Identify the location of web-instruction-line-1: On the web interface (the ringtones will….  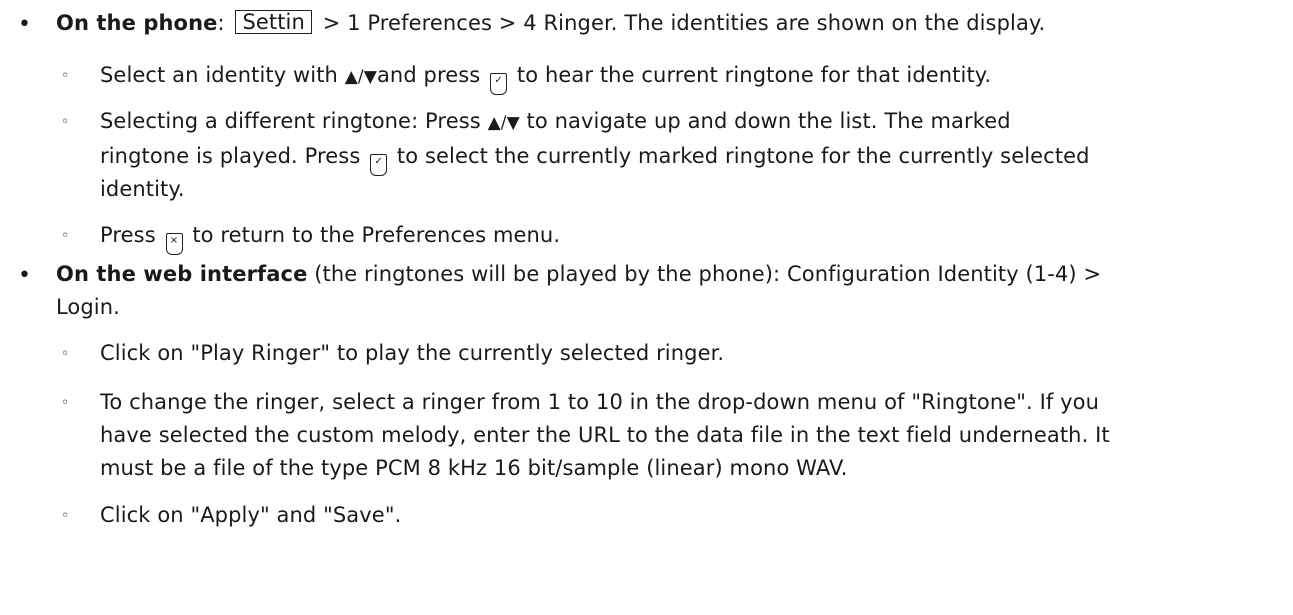
(579, 274).